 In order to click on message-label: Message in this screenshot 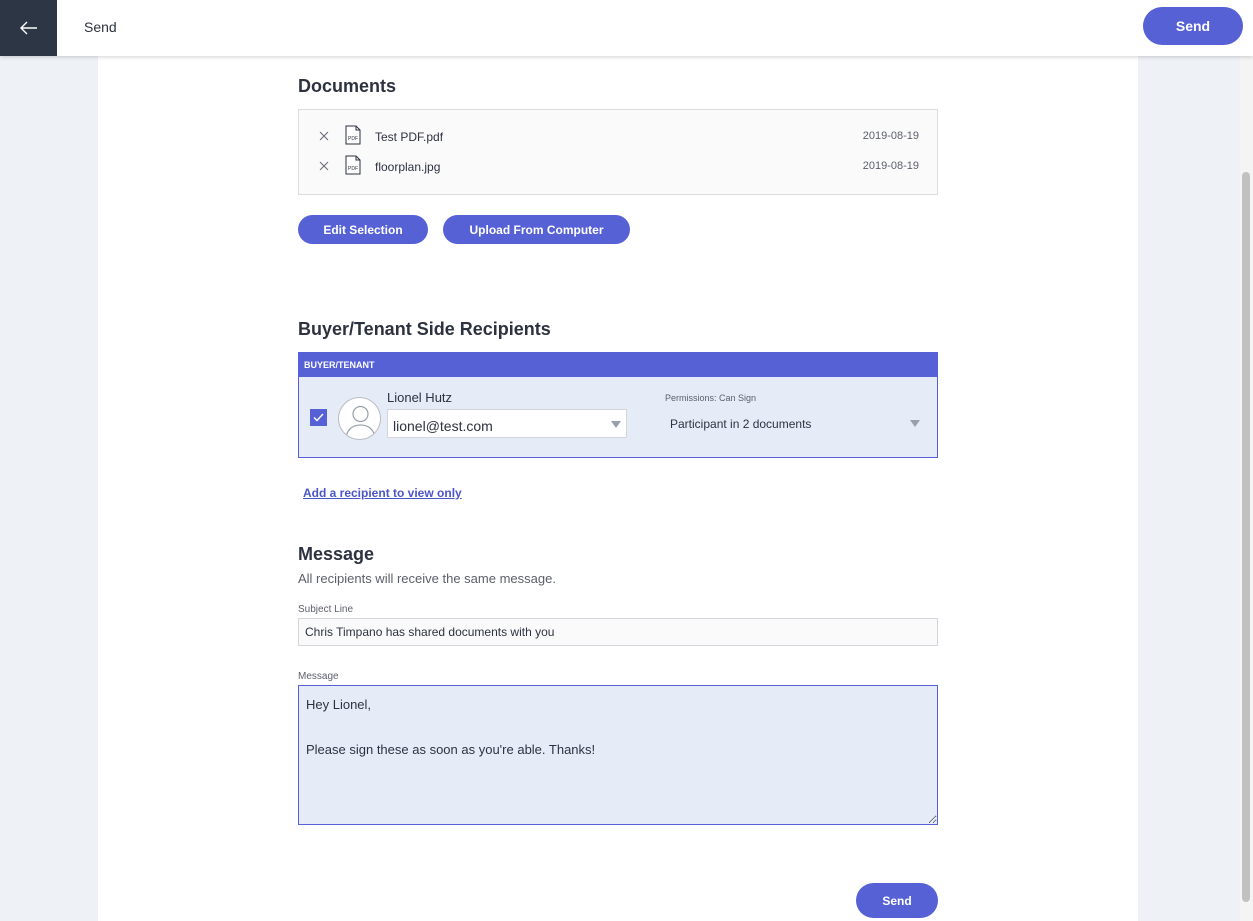, I will do `click(318, 676)`.